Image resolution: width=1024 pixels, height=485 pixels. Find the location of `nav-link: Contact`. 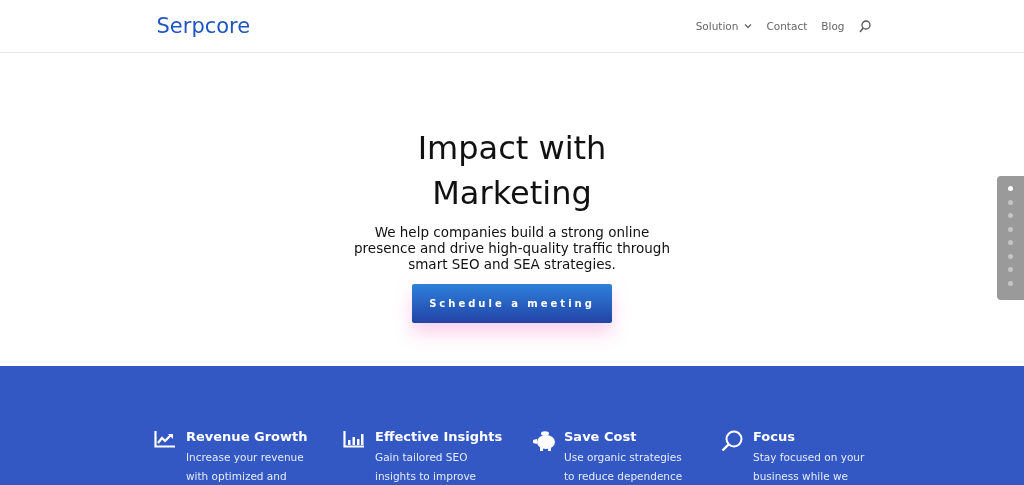

nav-link: Contact is located at coordinates (787, 26).